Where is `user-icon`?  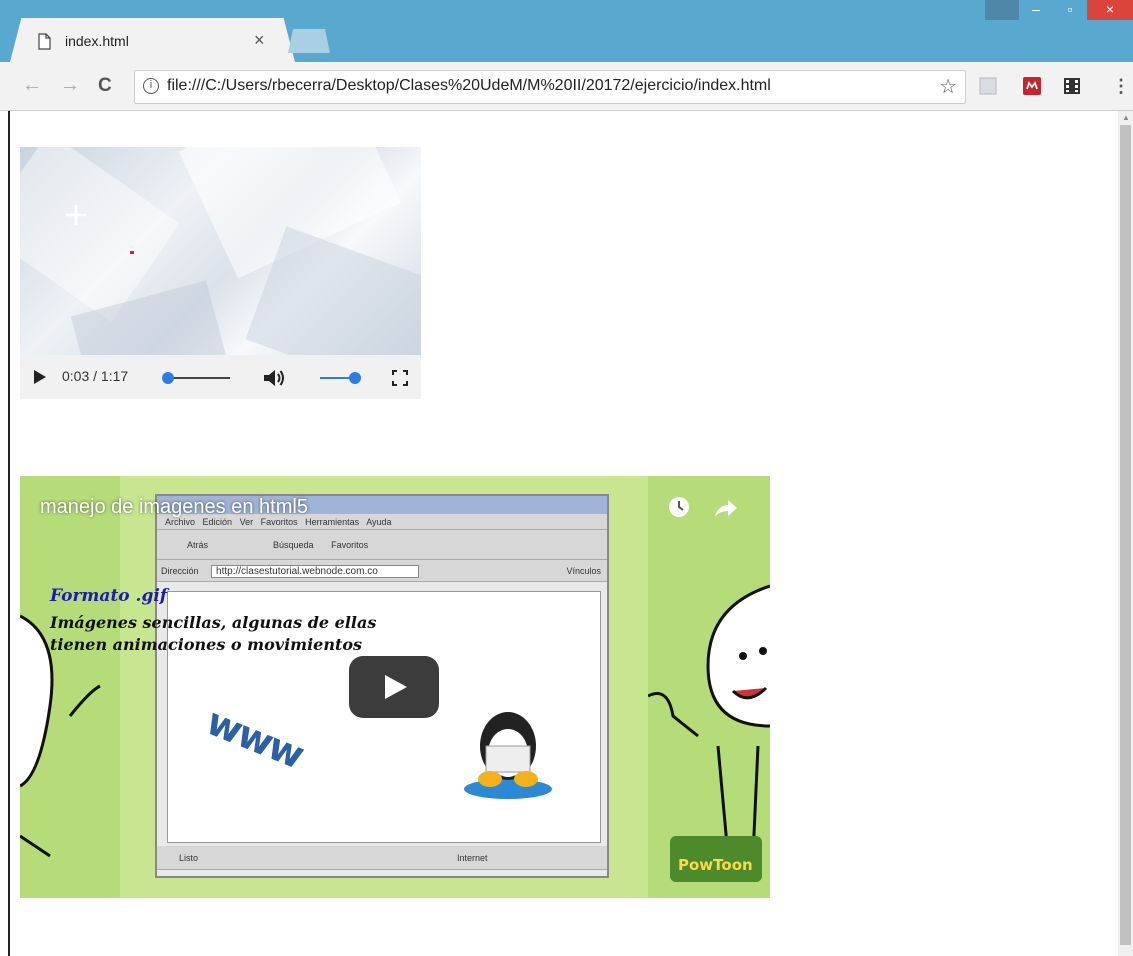
user-icon is located at coordinates (1002, 10).